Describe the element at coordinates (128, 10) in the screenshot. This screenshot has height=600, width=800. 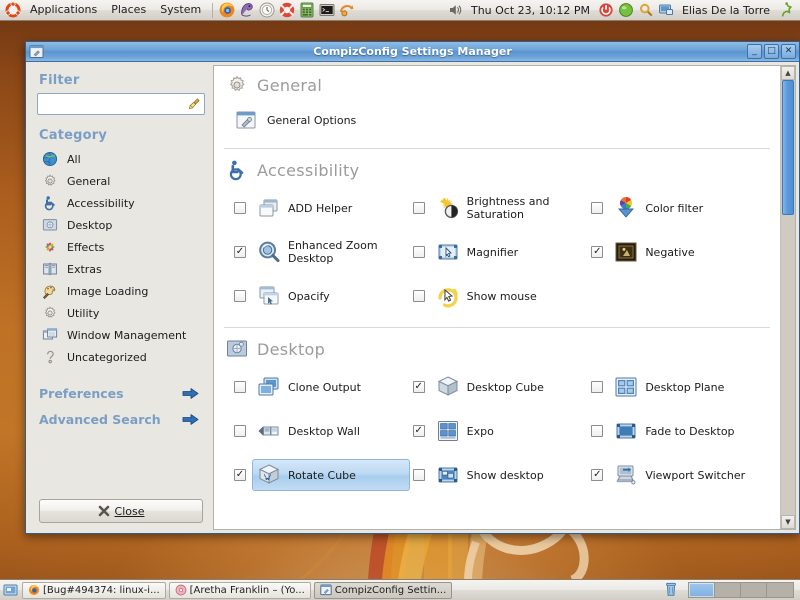
I see `menu-places: Places` at that location.